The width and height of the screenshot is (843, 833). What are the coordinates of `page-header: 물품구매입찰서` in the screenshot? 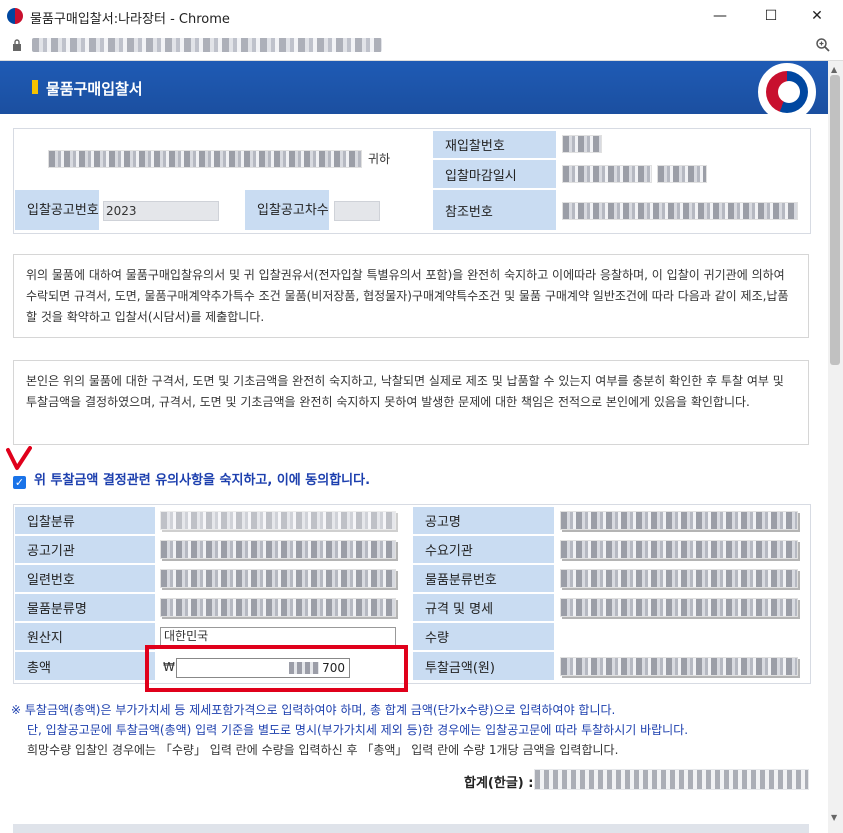 It's located at (414, 91).